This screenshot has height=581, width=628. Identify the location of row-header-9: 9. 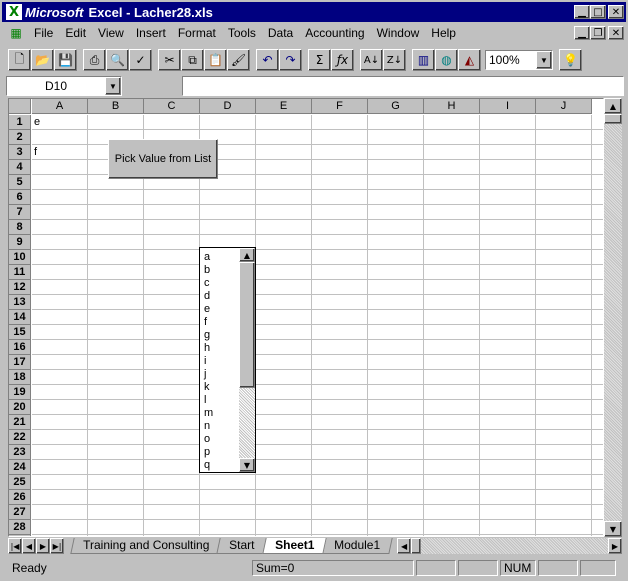
(20, 242).